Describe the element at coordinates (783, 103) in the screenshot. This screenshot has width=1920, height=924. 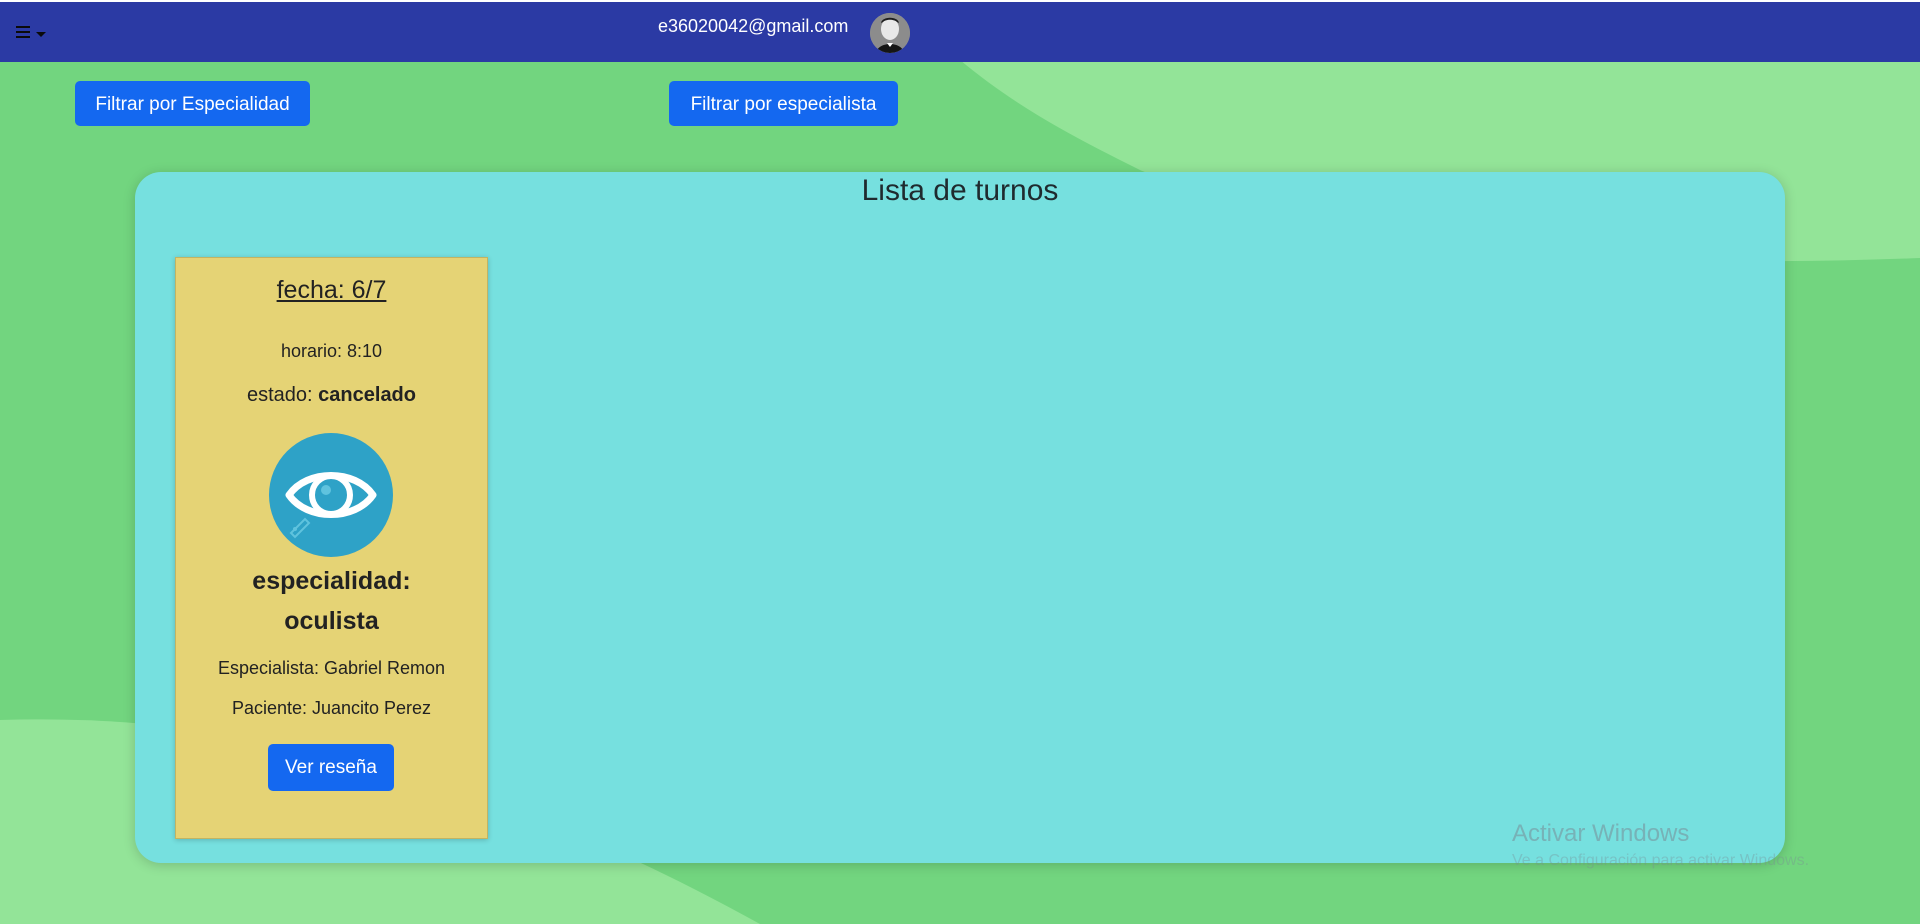
I see `filter-by-specialist-button: Filtrar por especialista` at that location.